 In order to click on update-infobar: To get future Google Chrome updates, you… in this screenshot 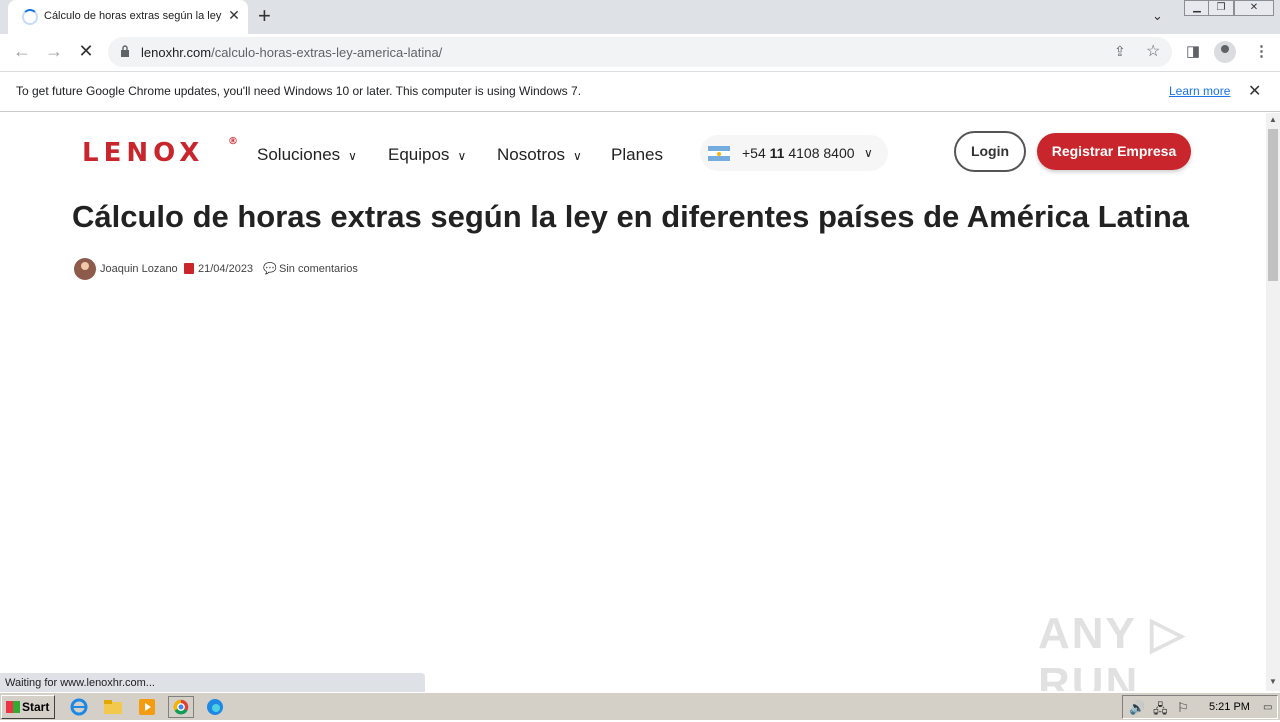, I will do `click(640, 92)`.